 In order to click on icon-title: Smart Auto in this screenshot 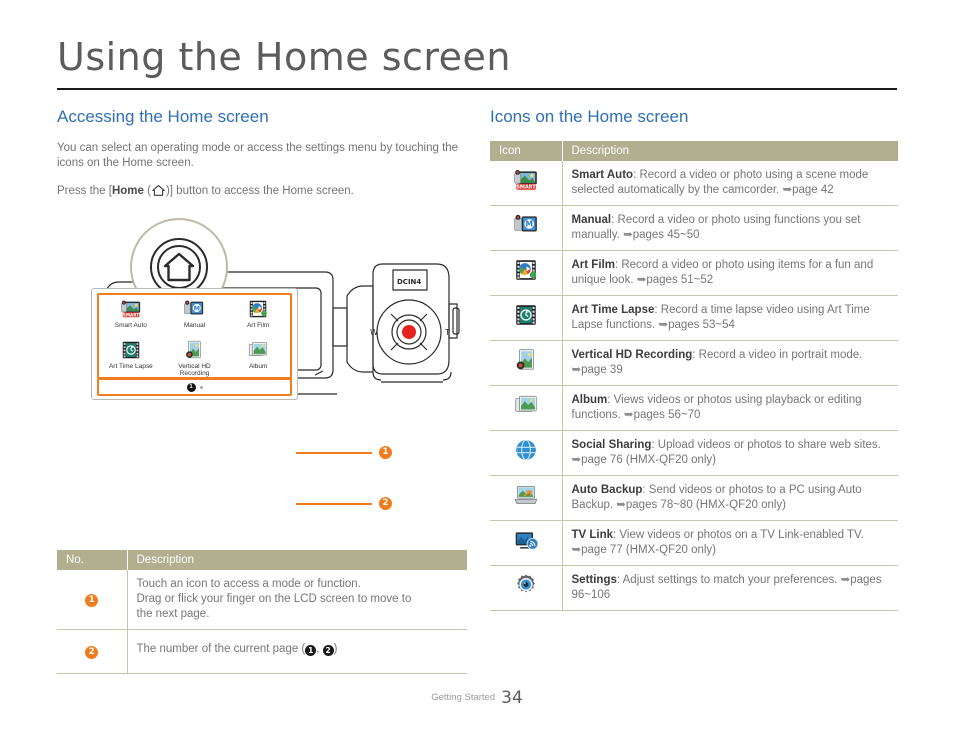, I will do `click(602, 174)`.